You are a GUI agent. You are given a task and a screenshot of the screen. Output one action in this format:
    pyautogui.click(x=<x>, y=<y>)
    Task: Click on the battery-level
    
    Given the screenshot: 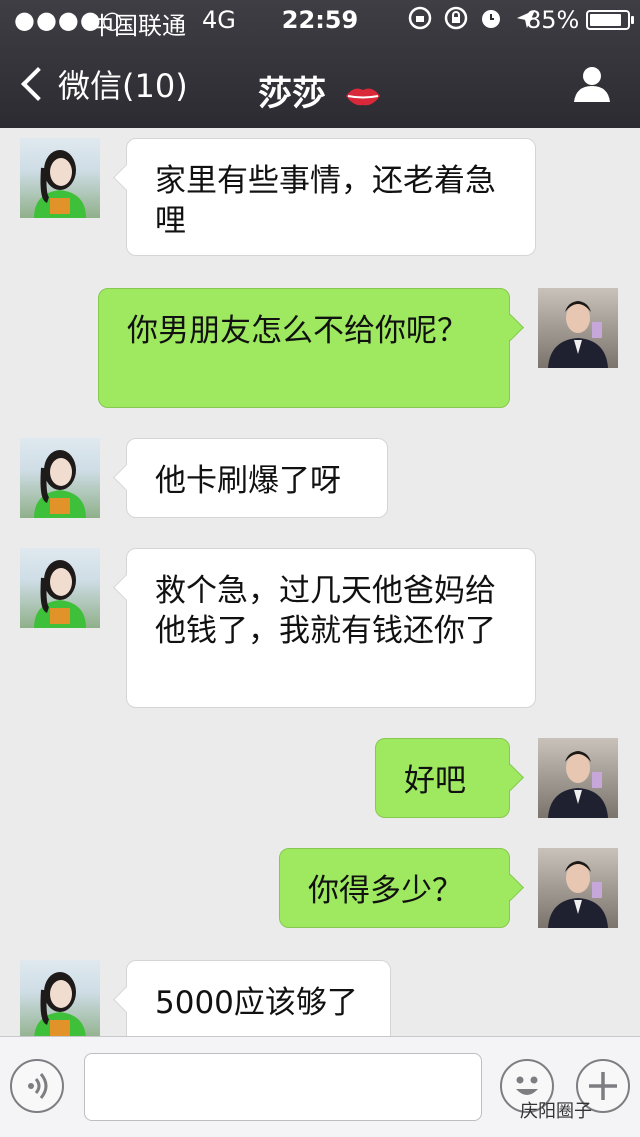 What is the action you would take?
    pyautogui.click(x=605, y=20)
    